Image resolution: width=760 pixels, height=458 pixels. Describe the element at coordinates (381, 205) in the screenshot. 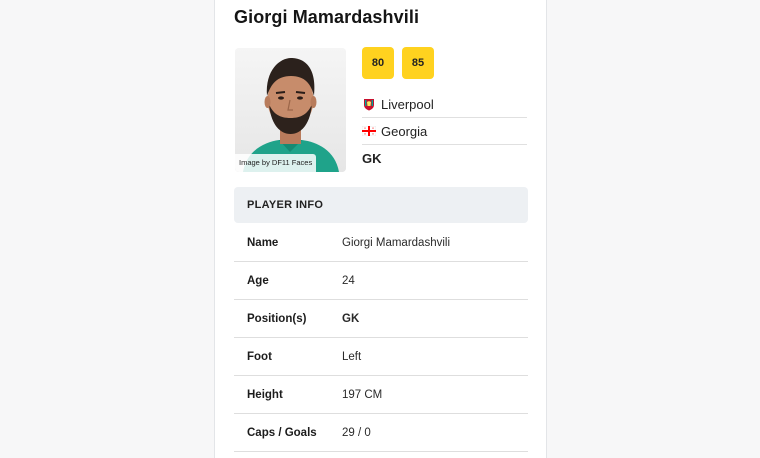

I see `player-info-header: PLAYER INFO` at that location.